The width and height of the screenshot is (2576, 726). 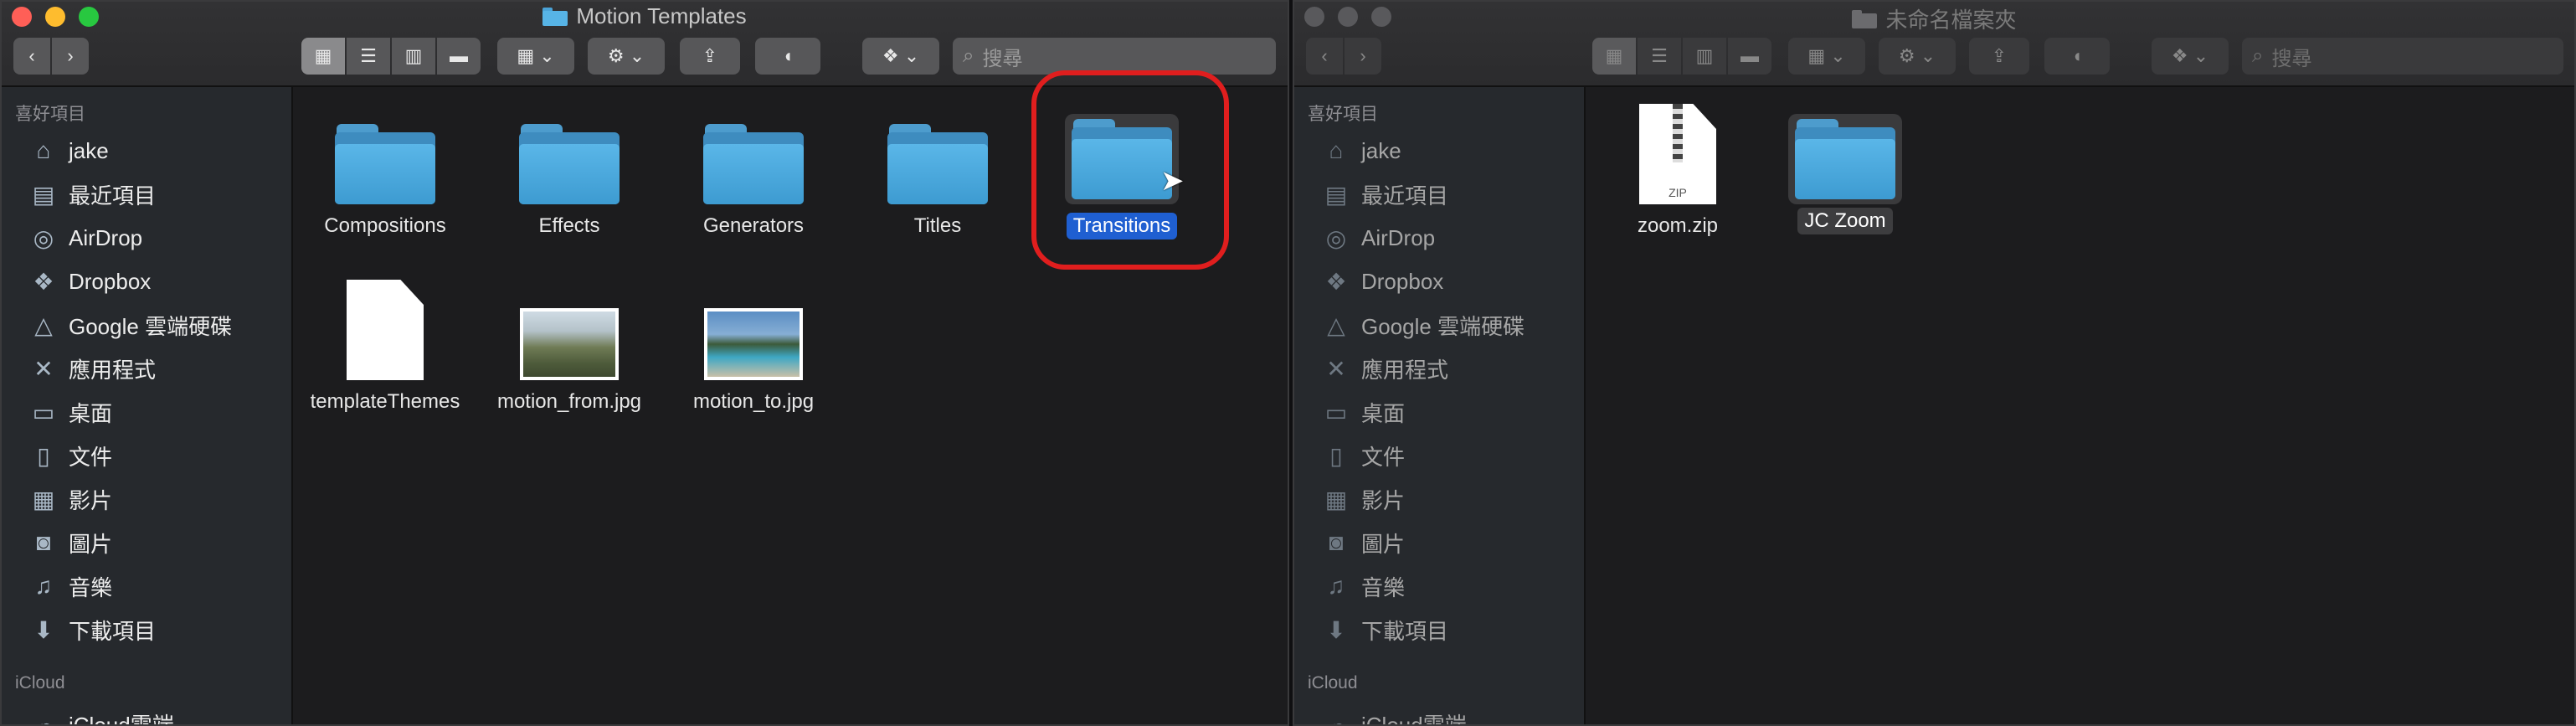 I want to click on annotation-circle, so click(x=1130, y=170).